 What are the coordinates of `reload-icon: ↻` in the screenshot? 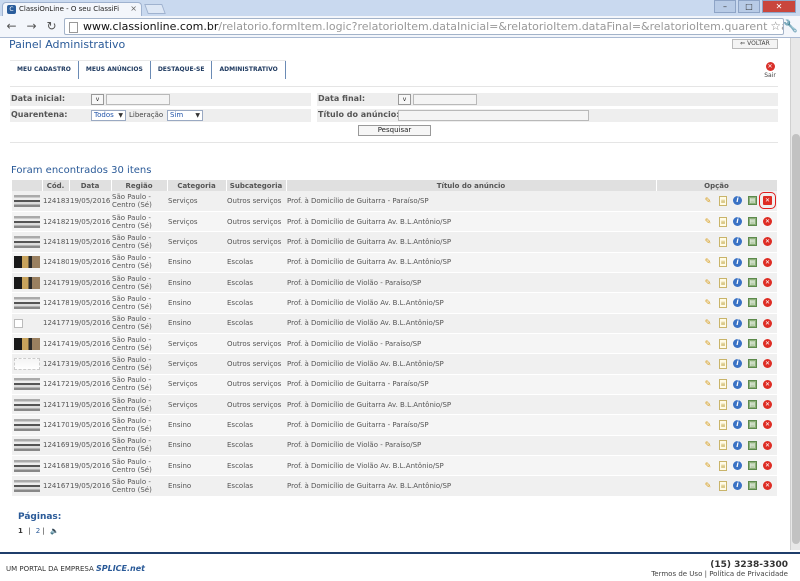 It's located at (51, 26).